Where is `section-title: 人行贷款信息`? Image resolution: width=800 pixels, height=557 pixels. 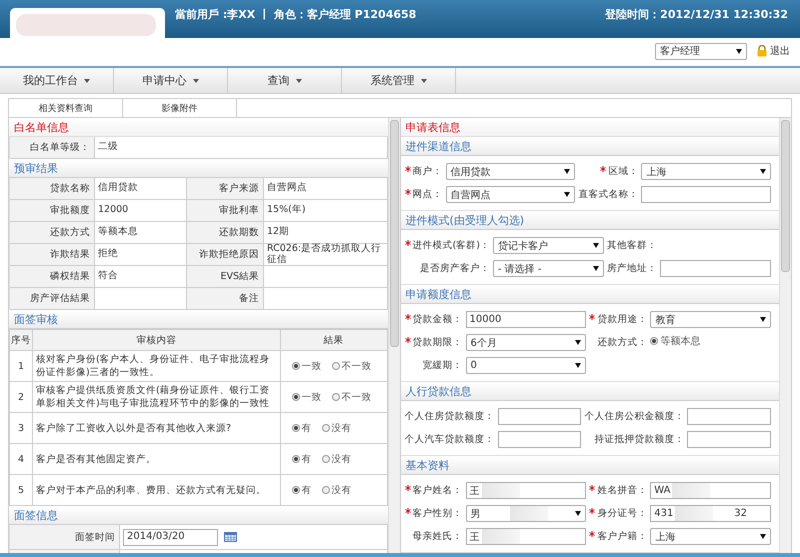 section-title: 人行贷款信息 is located at coordinates (589, 391).